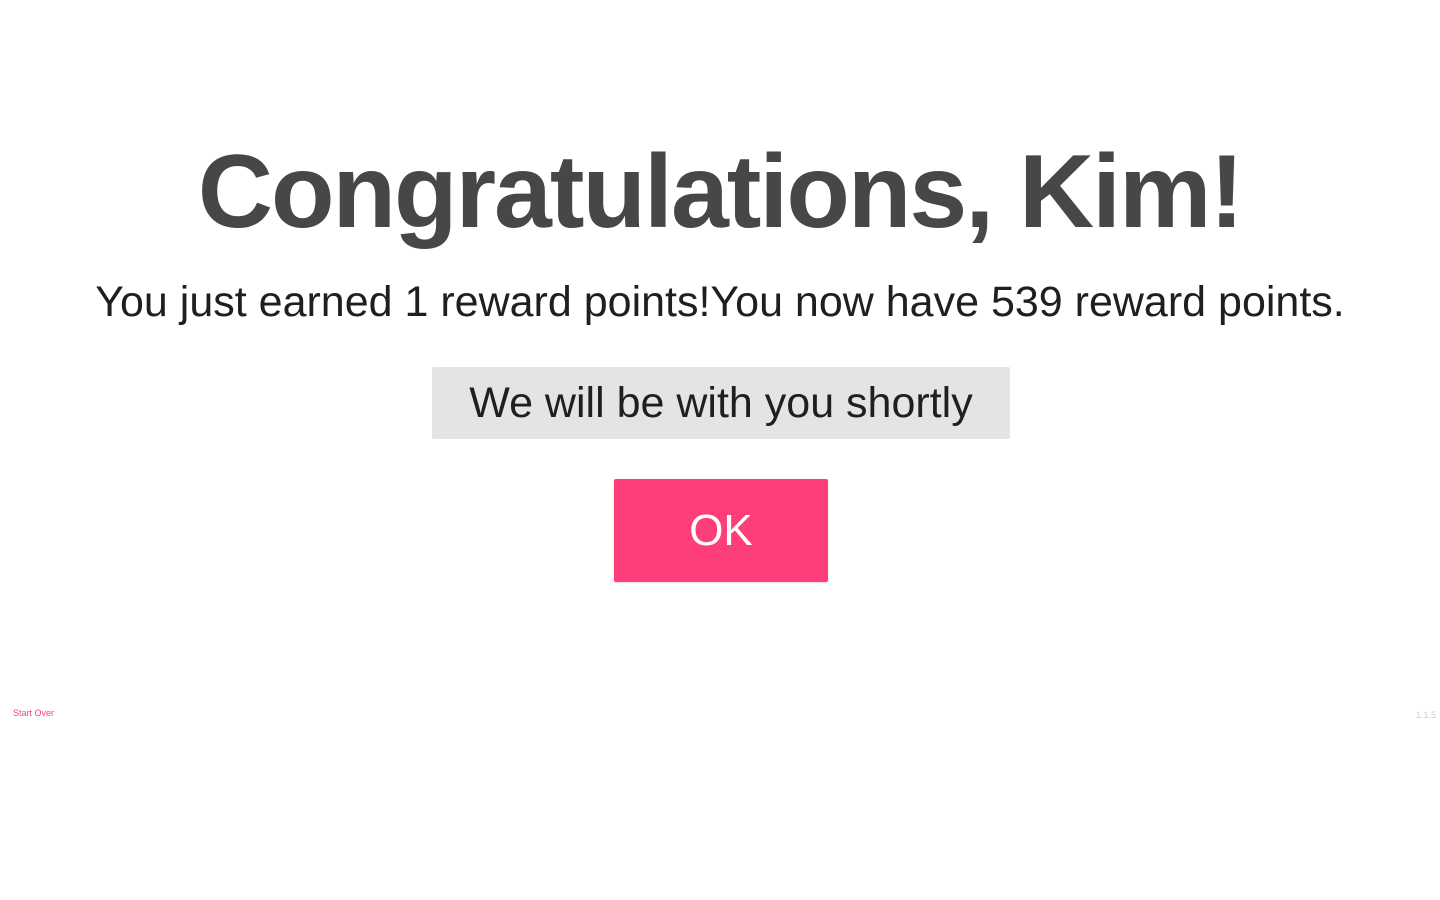 This screenshot has height=900, width=1440. Describe the element at coordinates (721, 530) in the screenshot. I see `ok-button: OK` at that location.